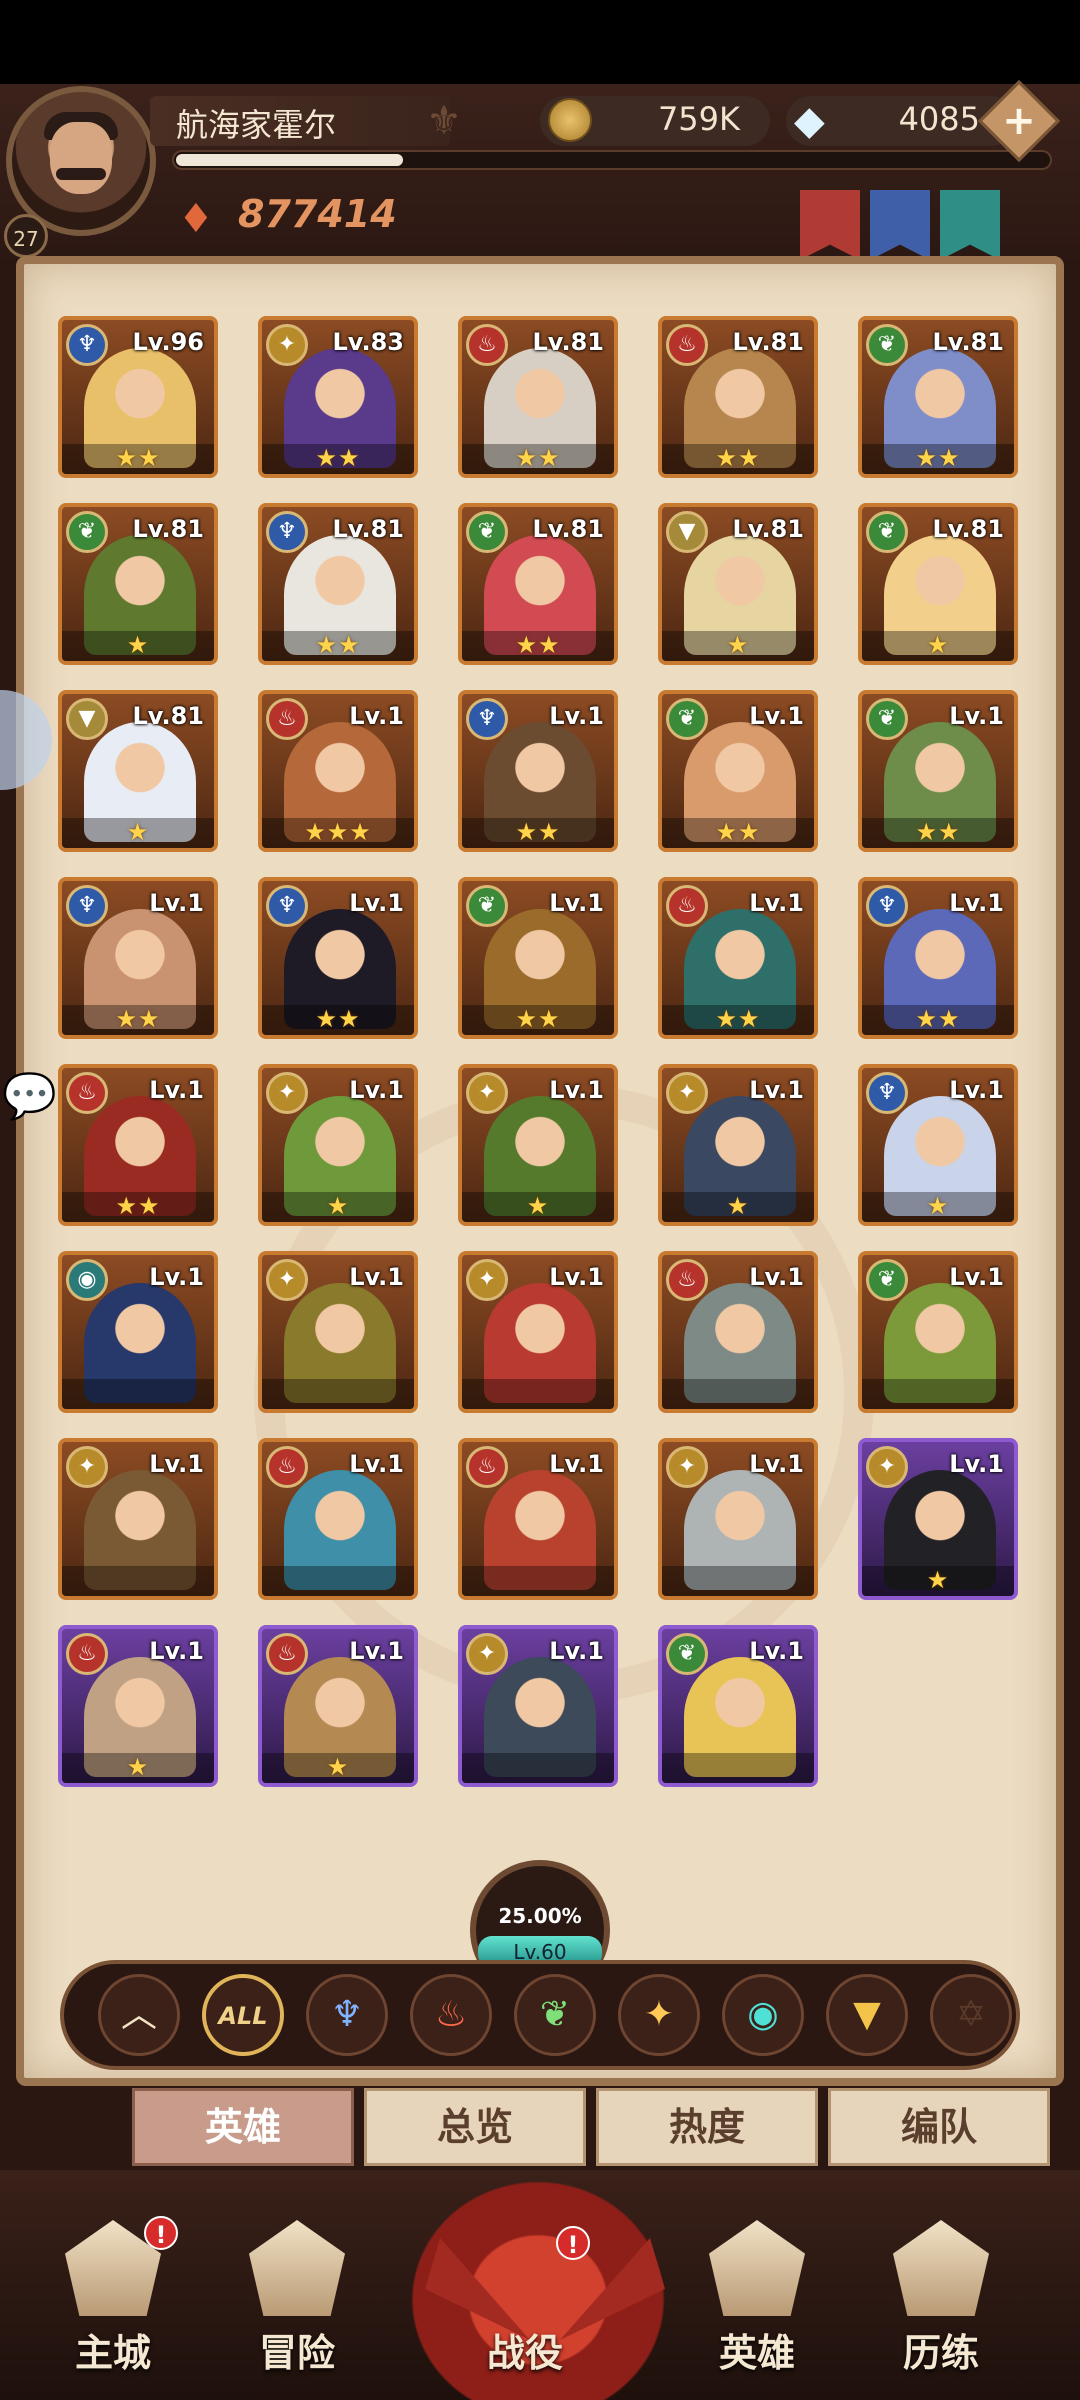 This screenshot has width=1080, height=2400. What do you see at coordinates (296, 2353) in the screenshot?
I see `nav-label: 冒险` at bounding box center [296, 2353].